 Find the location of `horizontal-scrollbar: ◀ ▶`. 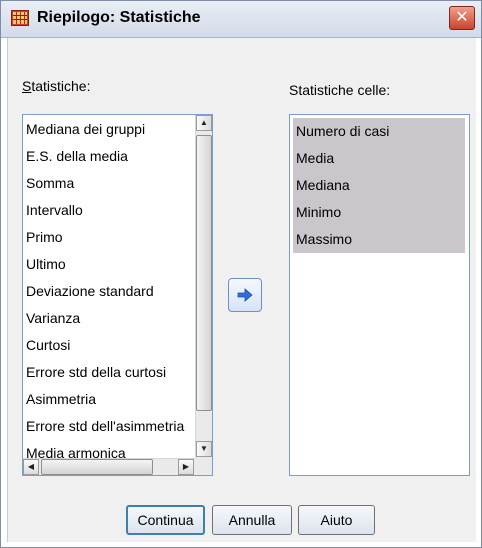

horizontal-scrollbar: ◀ ▶ is located at coordinates (109, 466).